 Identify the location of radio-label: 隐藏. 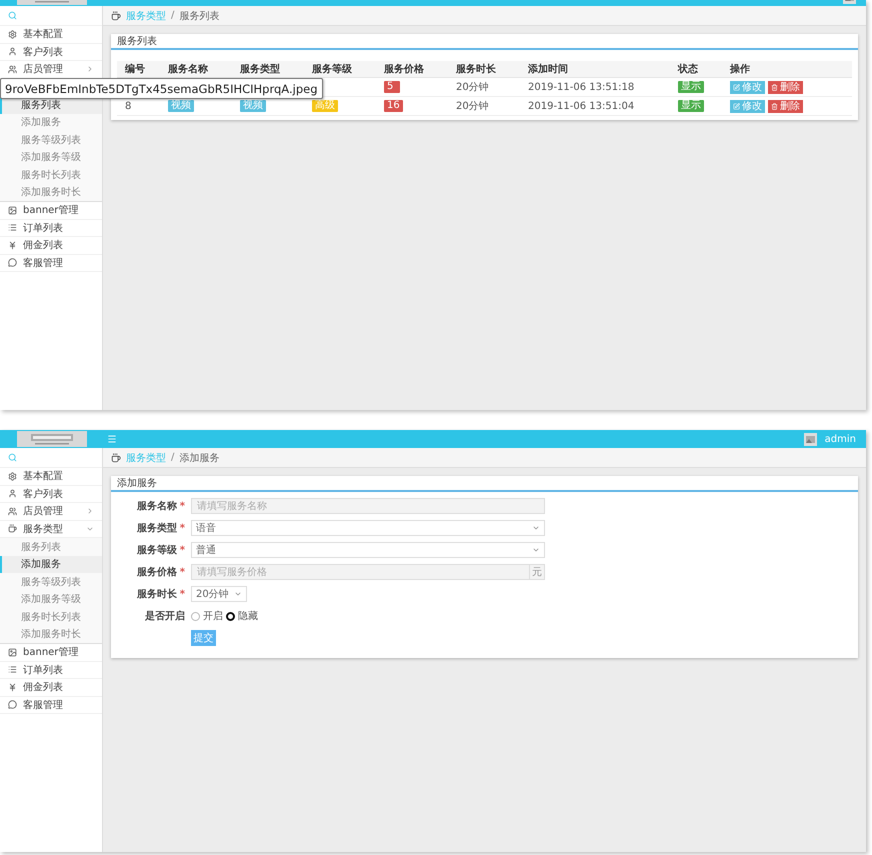
(248, 616).